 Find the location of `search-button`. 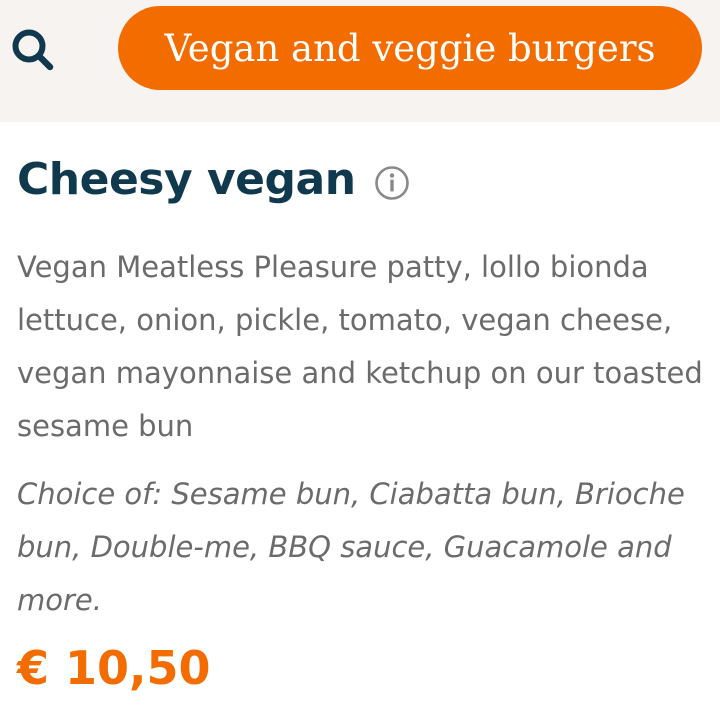

search-button is located at coordinates (33, 50).